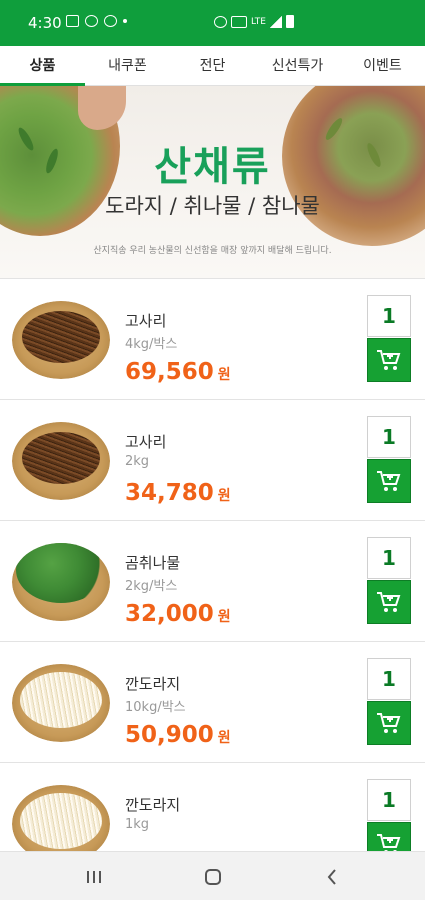 The height and width of the screenshot is (900, 425). What do you see at coordinates (275, 21) in the screenshot?
I see `signal-icon` at bounding box center [275, 21].